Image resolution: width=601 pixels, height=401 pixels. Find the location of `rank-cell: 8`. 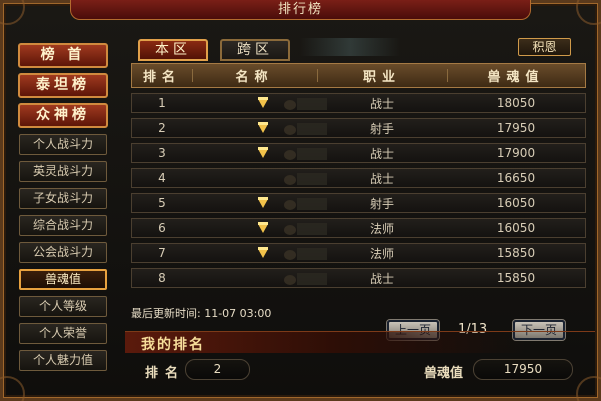

rank-cell: 8 is located at coordinates (162, 278).